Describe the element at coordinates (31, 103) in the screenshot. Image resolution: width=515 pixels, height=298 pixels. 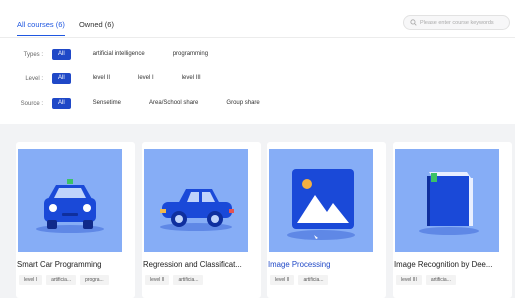
I see `filter-source-label: Source :` at that location.